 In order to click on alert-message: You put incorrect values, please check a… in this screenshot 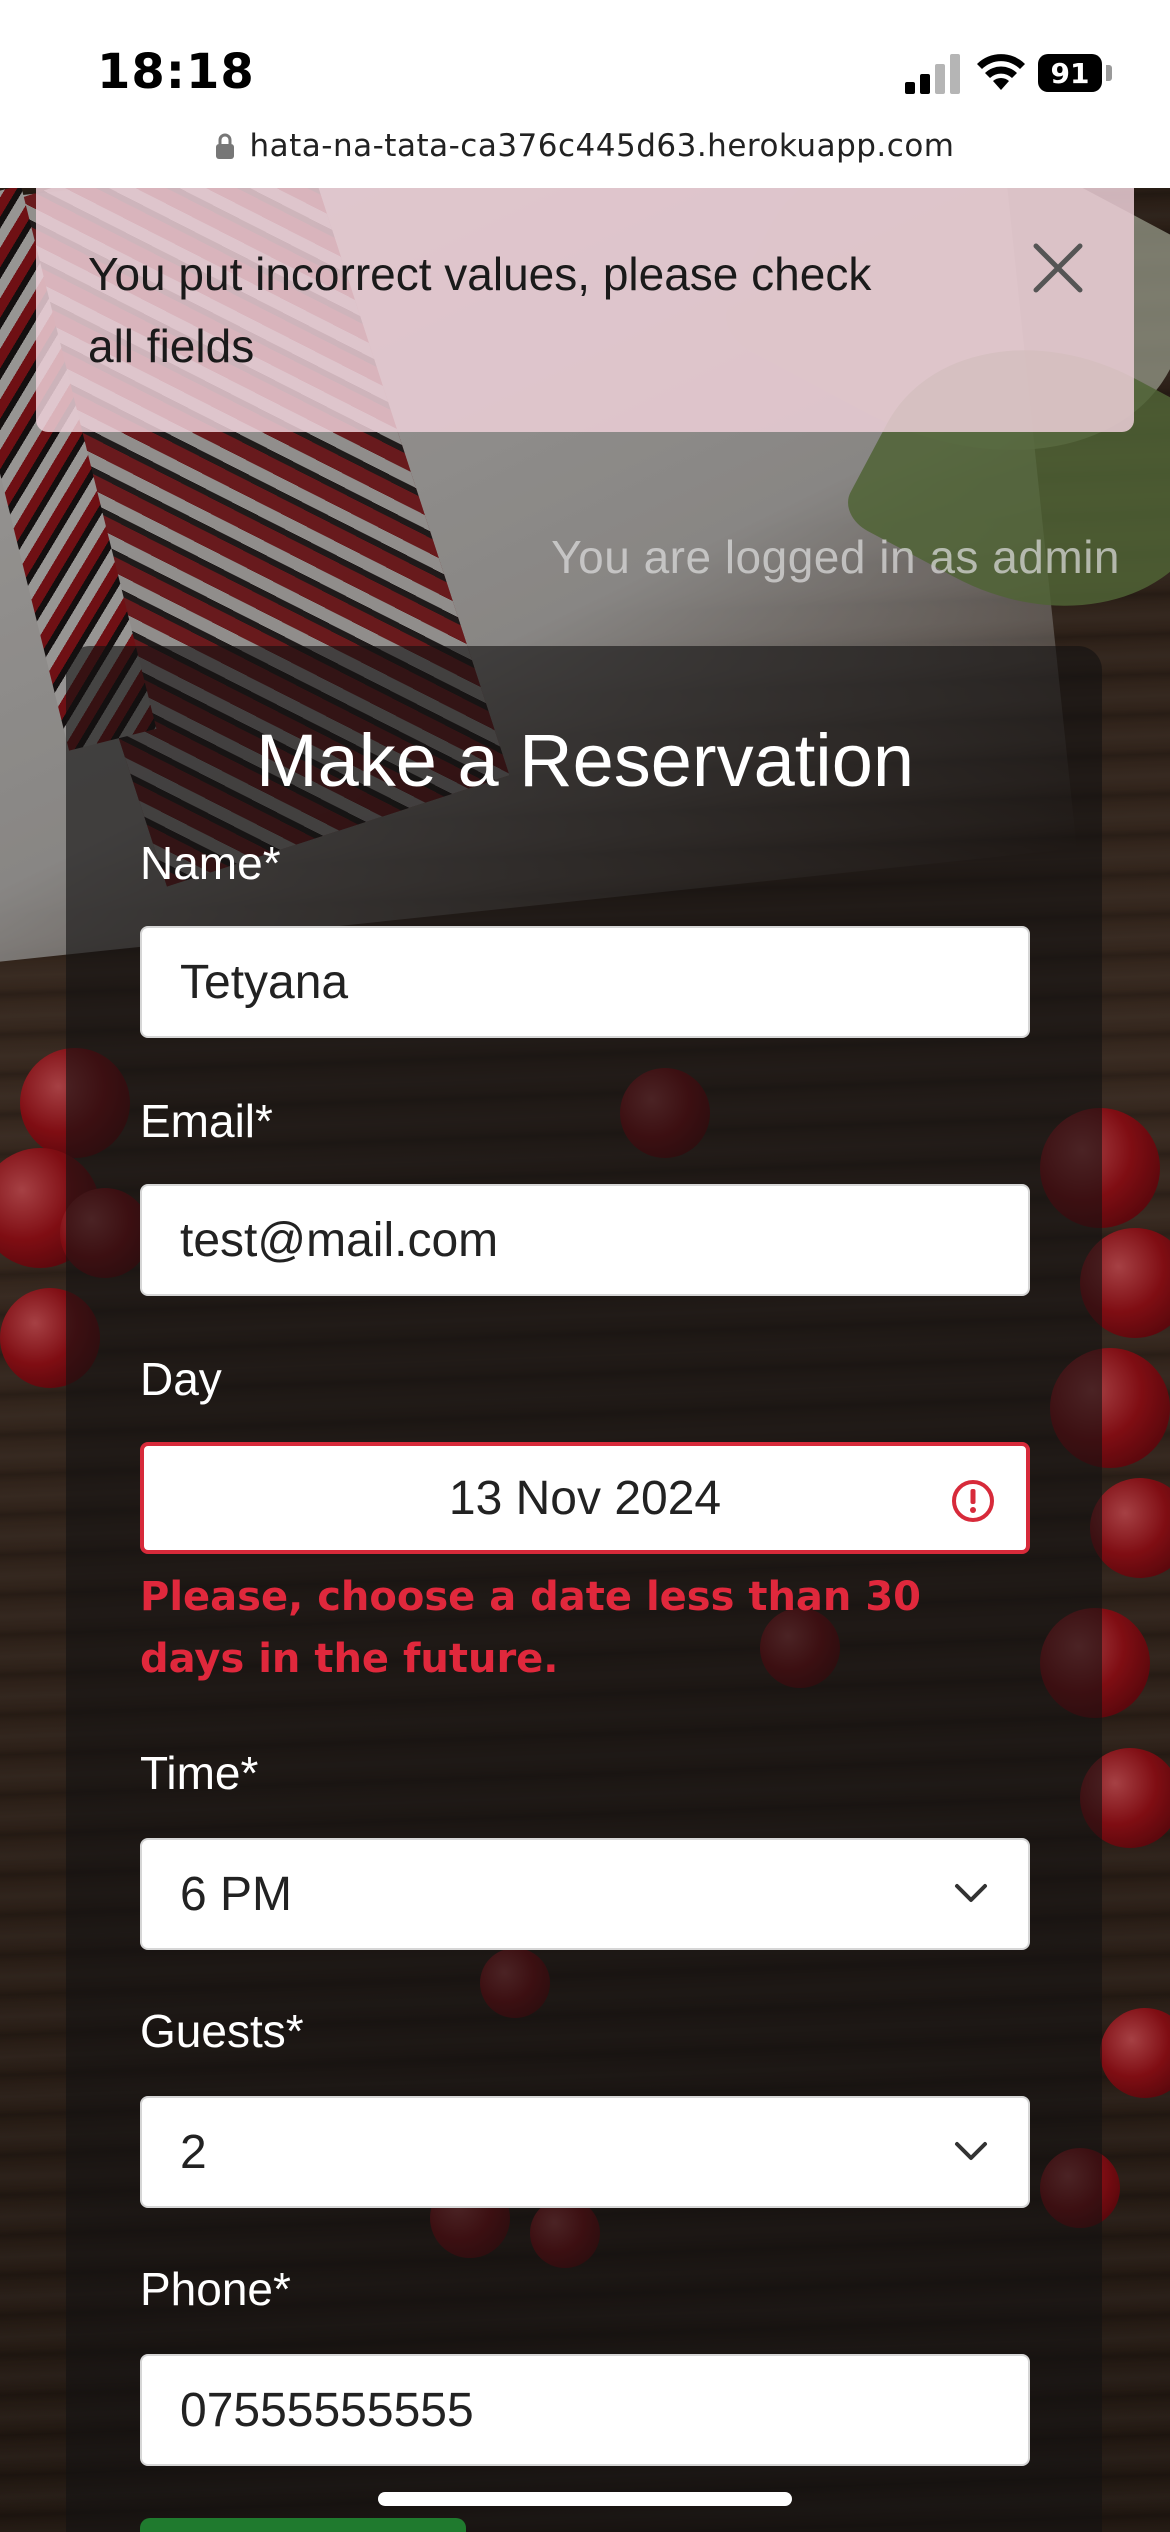, I will do `click(480, 310)`.